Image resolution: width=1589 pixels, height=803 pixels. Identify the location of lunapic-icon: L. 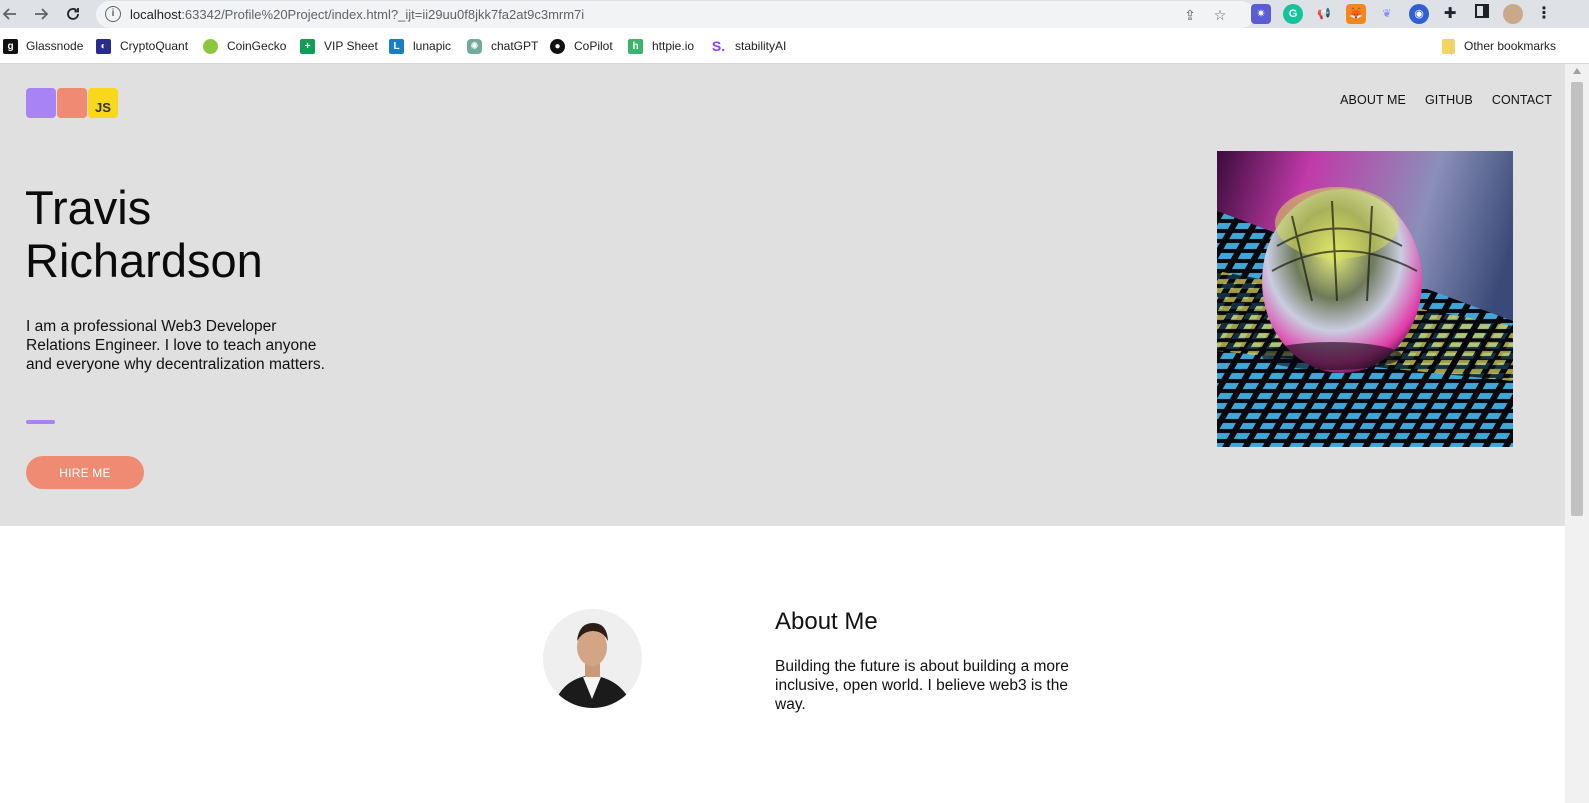
(396, 46).